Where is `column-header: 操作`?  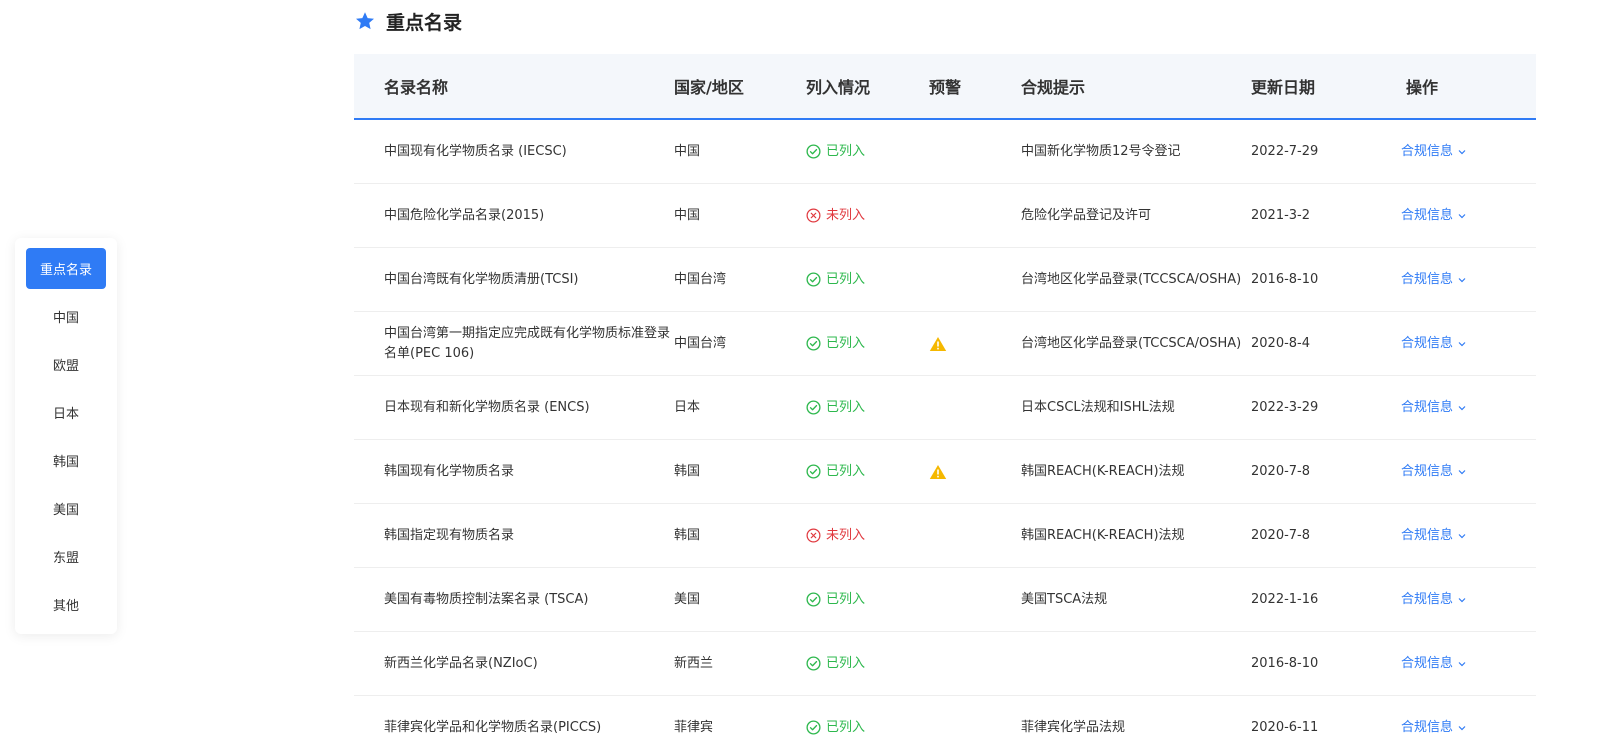
column-header: 操作 is located at coordinates (1422, 87).